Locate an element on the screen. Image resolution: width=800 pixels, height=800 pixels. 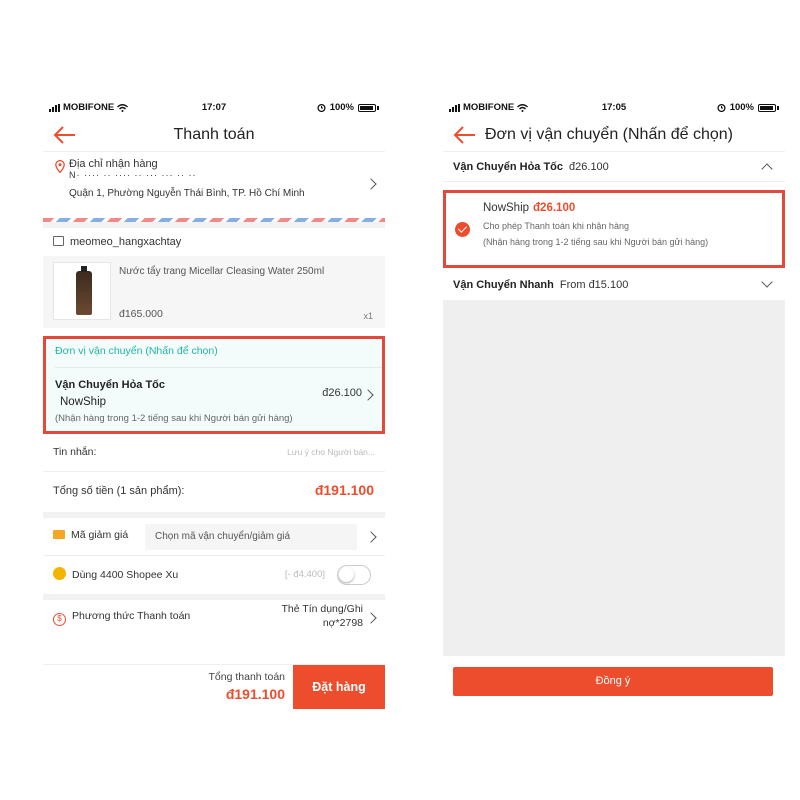
address-label: Địa chỉ nhận hàng is located at coordinates (113, 164).